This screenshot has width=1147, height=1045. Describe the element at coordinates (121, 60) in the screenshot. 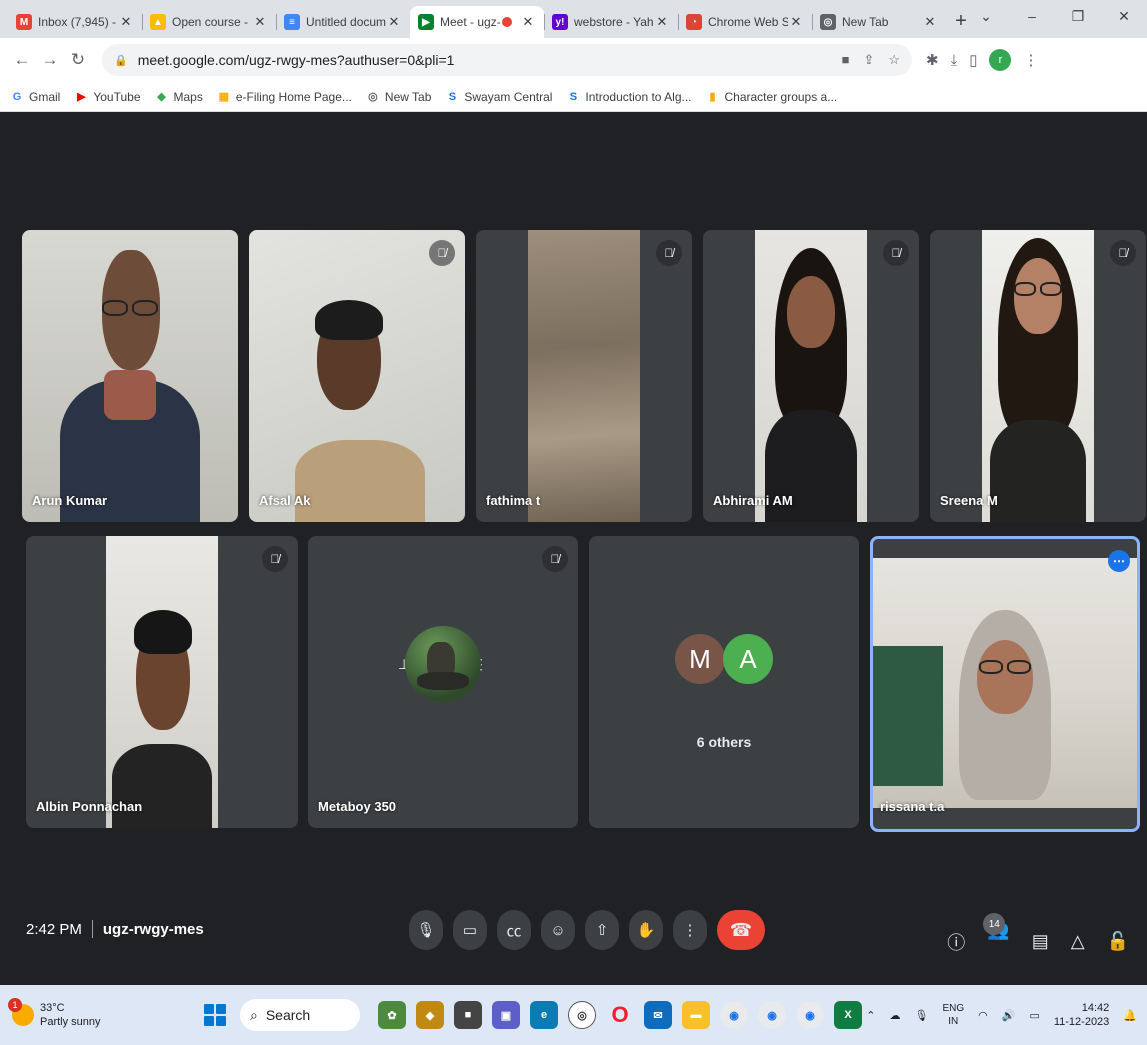

I see `lock-icon: 🔒` at that location.